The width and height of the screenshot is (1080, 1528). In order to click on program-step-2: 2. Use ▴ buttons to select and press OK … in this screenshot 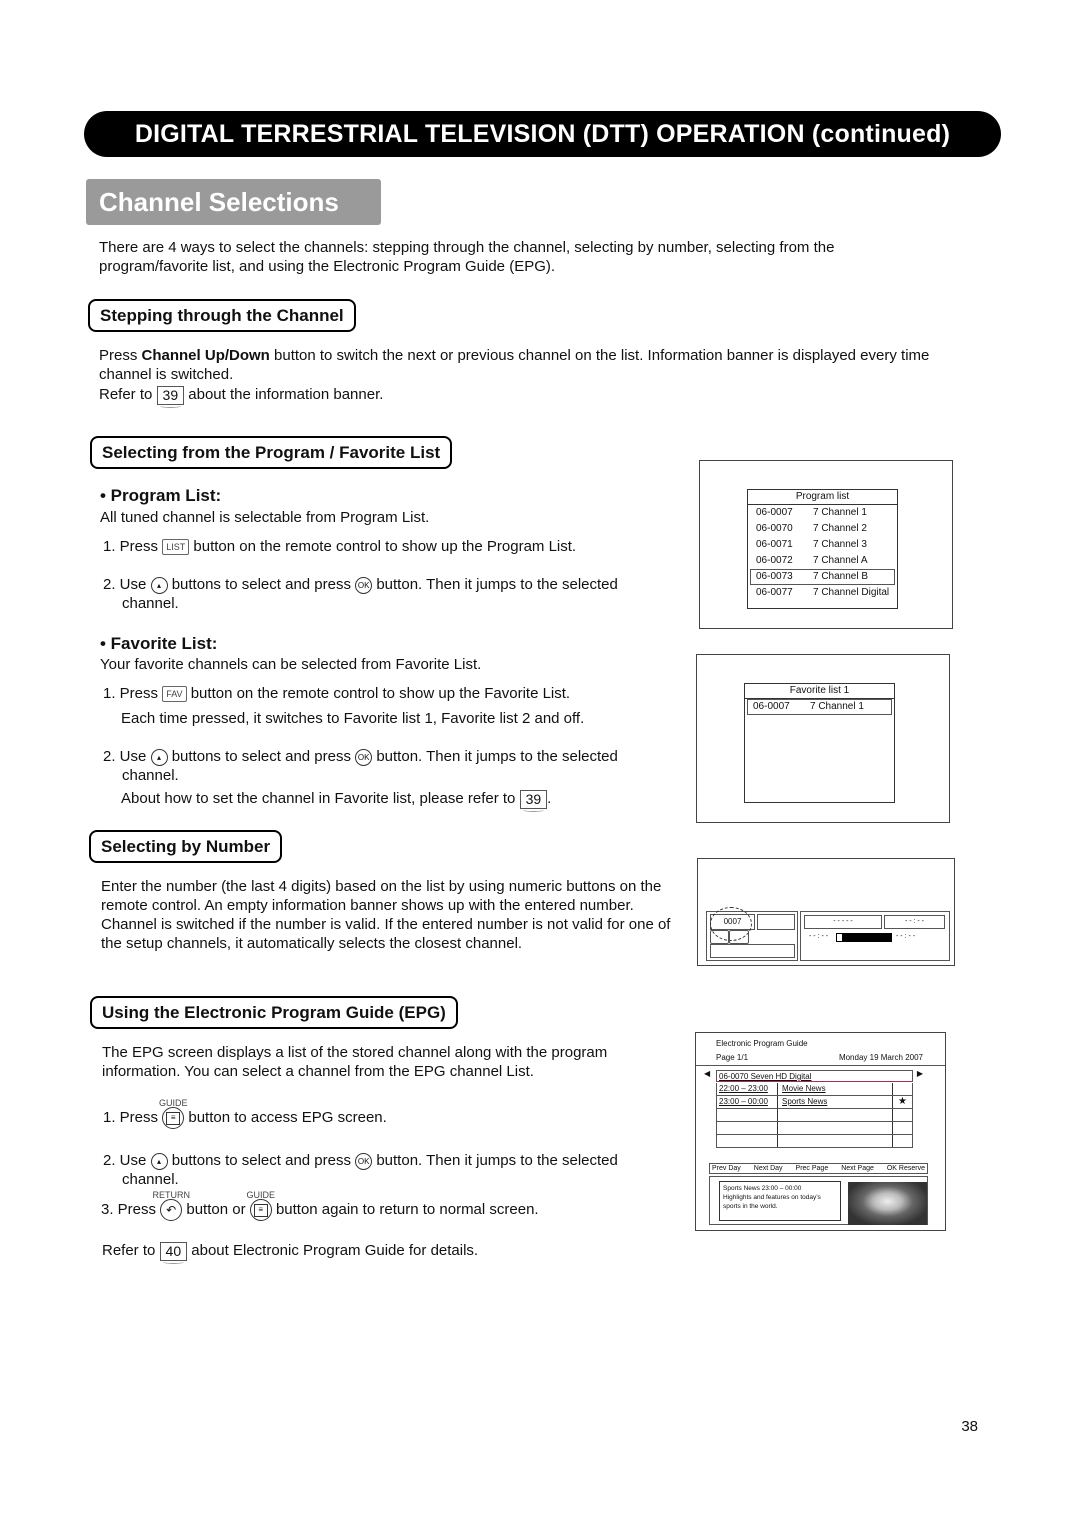, I will do `click(398, 594)`.